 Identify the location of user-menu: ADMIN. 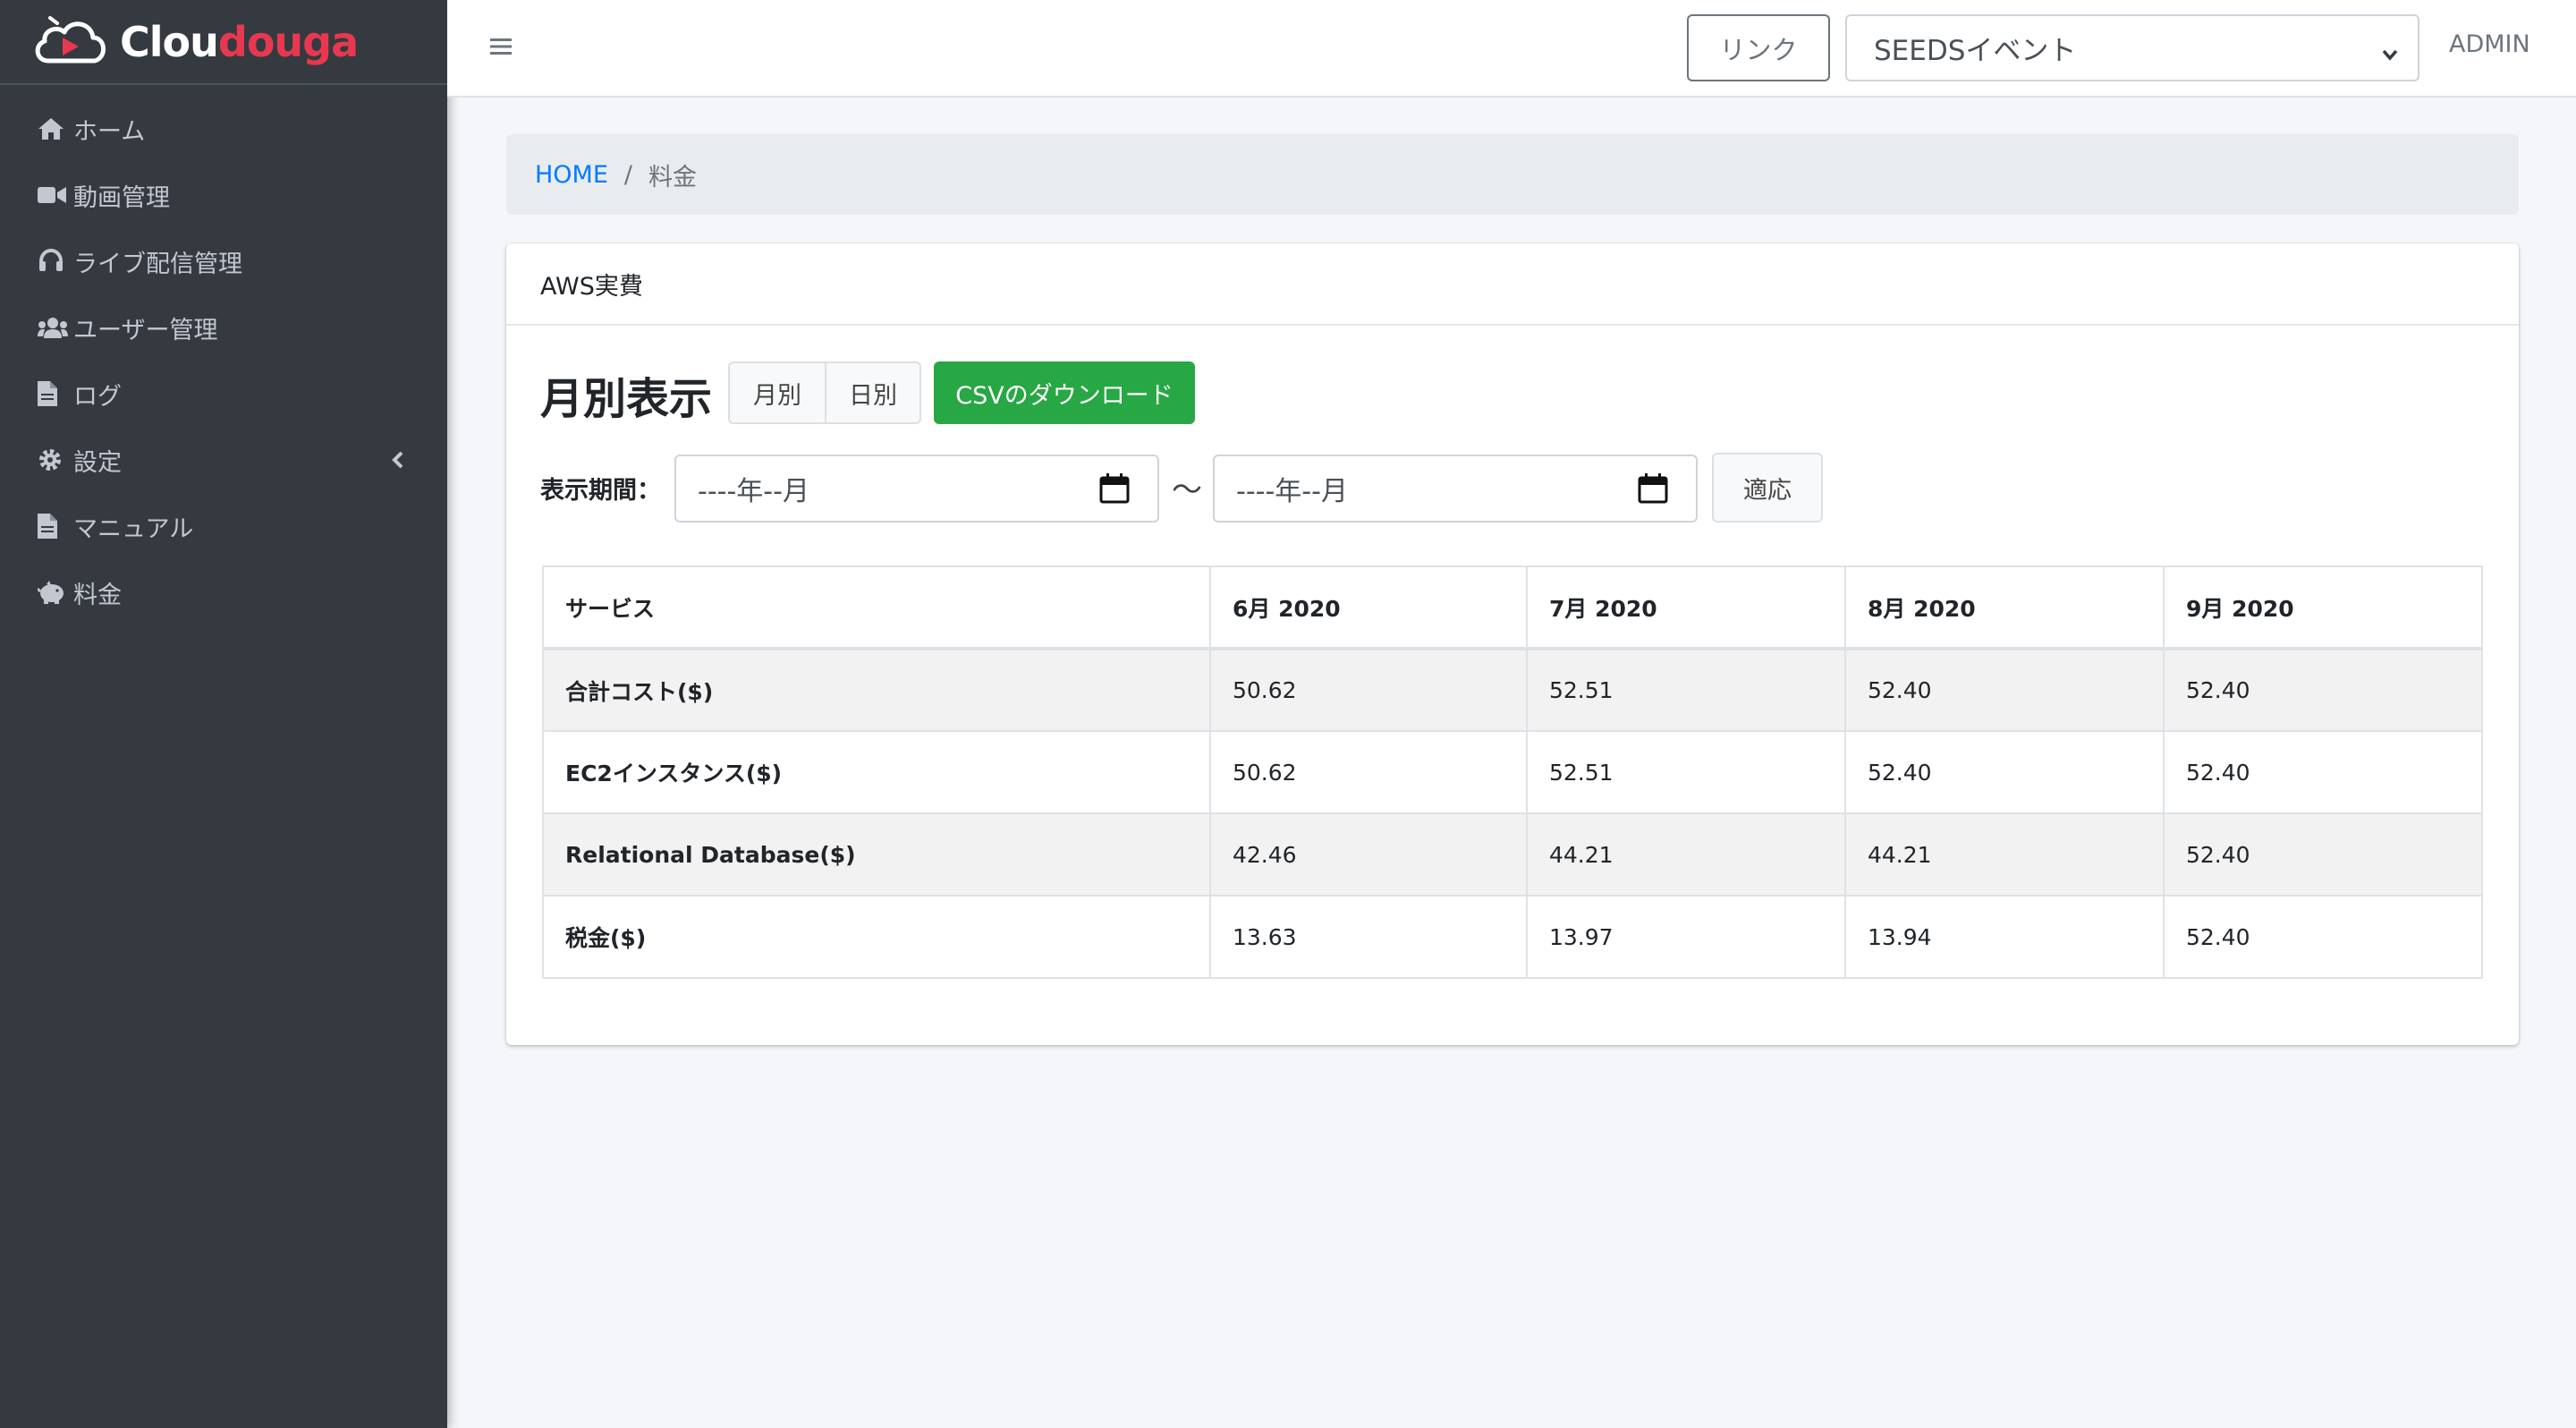
(2489, 44).